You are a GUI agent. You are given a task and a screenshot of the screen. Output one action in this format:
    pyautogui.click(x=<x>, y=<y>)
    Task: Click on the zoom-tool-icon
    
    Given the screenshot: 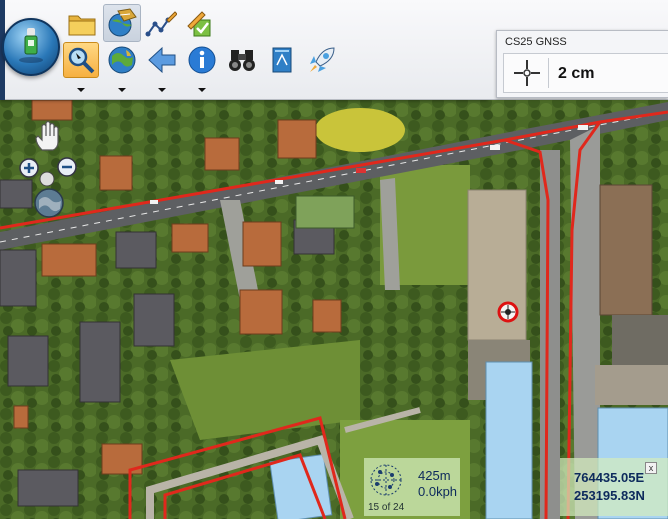 What is the action you would take?
    pyautogui.click(x=81, y=60)
    